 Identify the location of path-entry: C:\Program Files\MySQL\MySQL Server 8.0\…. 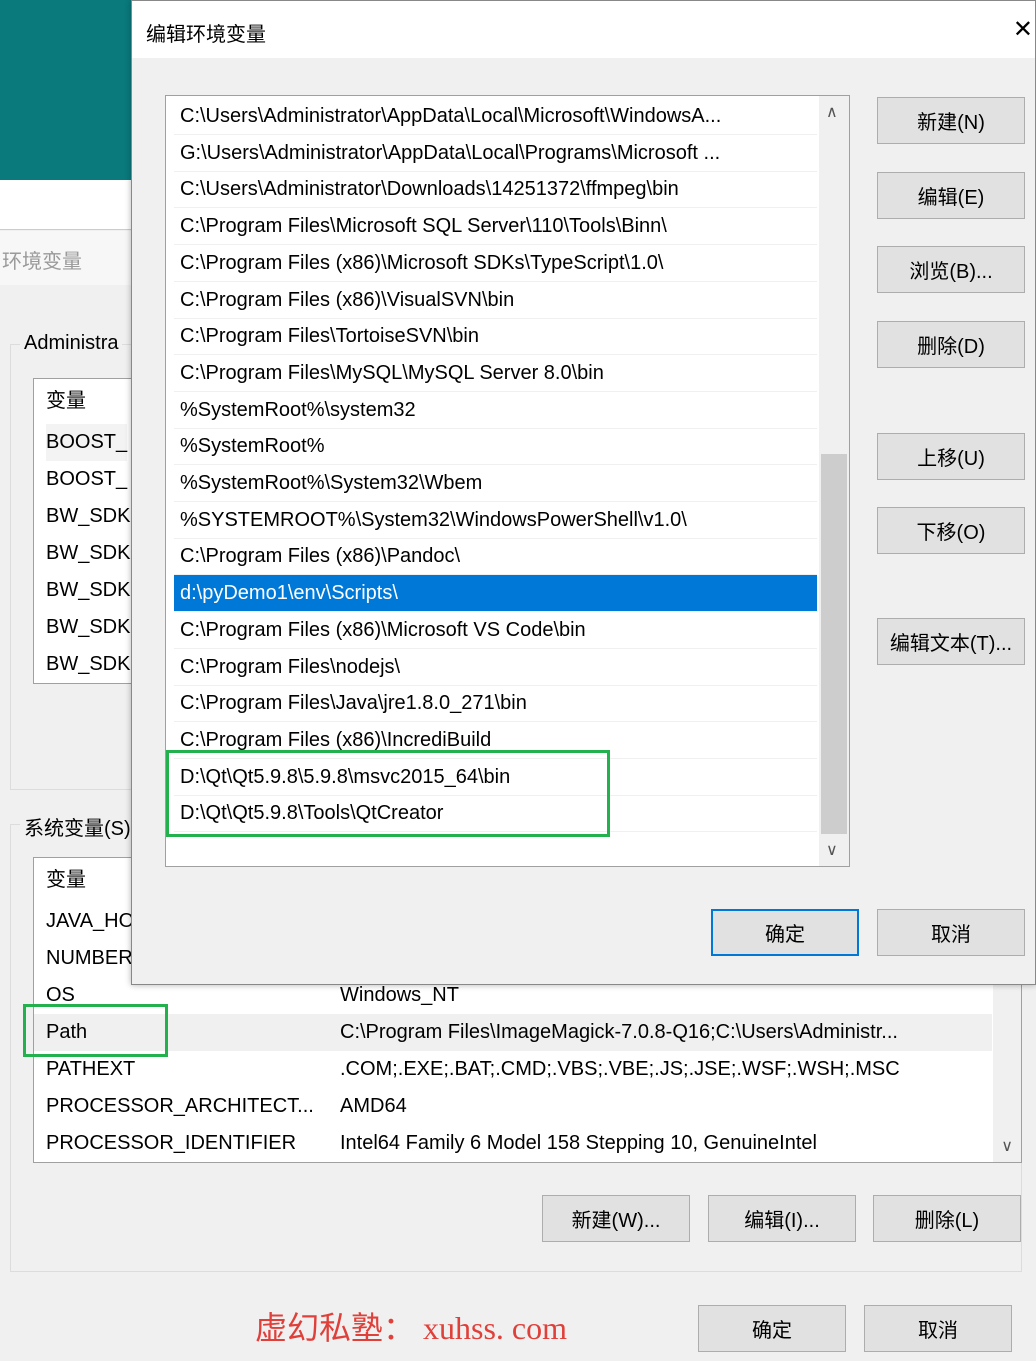
(495, 373).